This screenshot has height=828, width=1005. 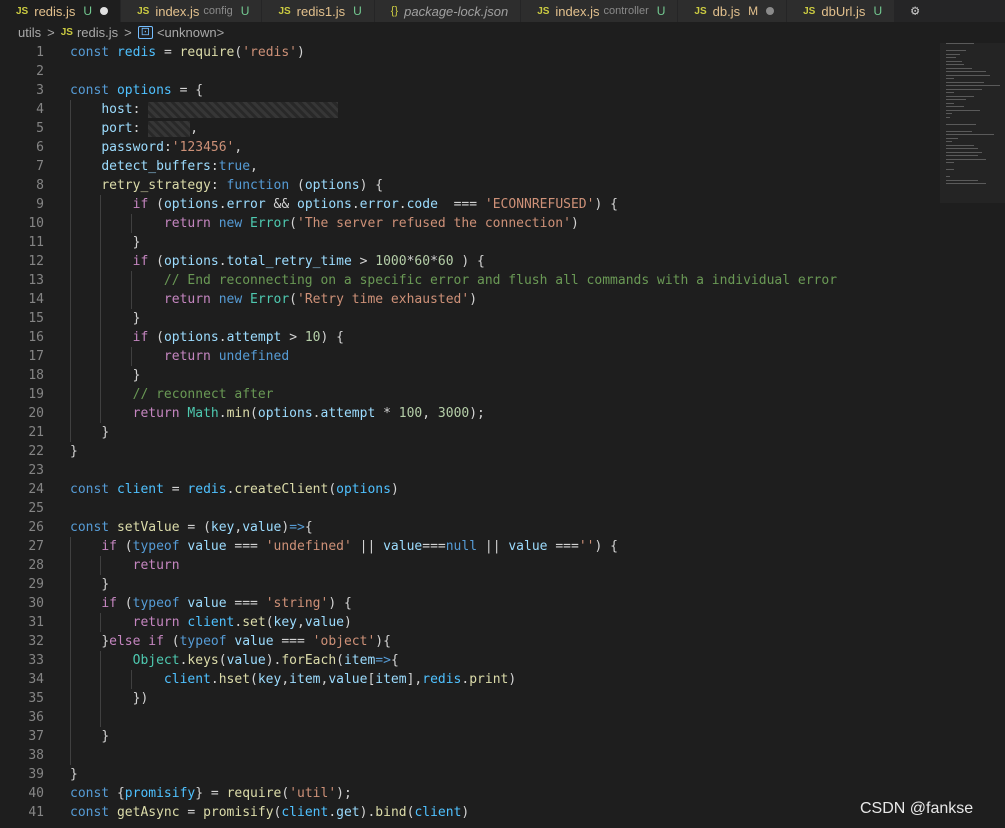 I want to click on json-file-icon: {}, so click(x=394, y=11).